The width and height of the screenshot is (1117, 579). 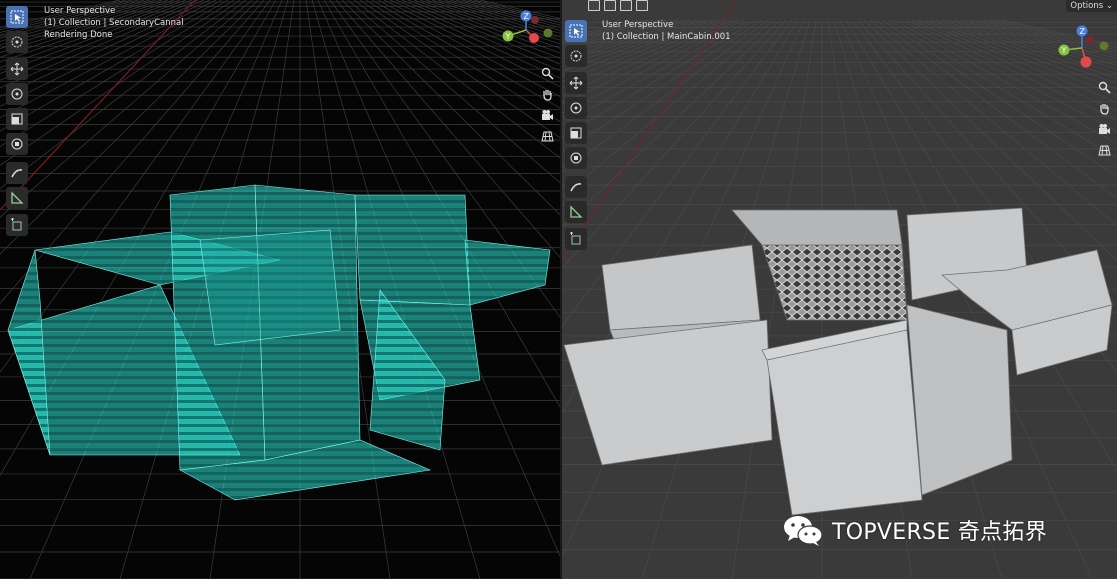 I want to click on collection-label: (1) Collection | MainCabin.001, so click(x=666, y=37).